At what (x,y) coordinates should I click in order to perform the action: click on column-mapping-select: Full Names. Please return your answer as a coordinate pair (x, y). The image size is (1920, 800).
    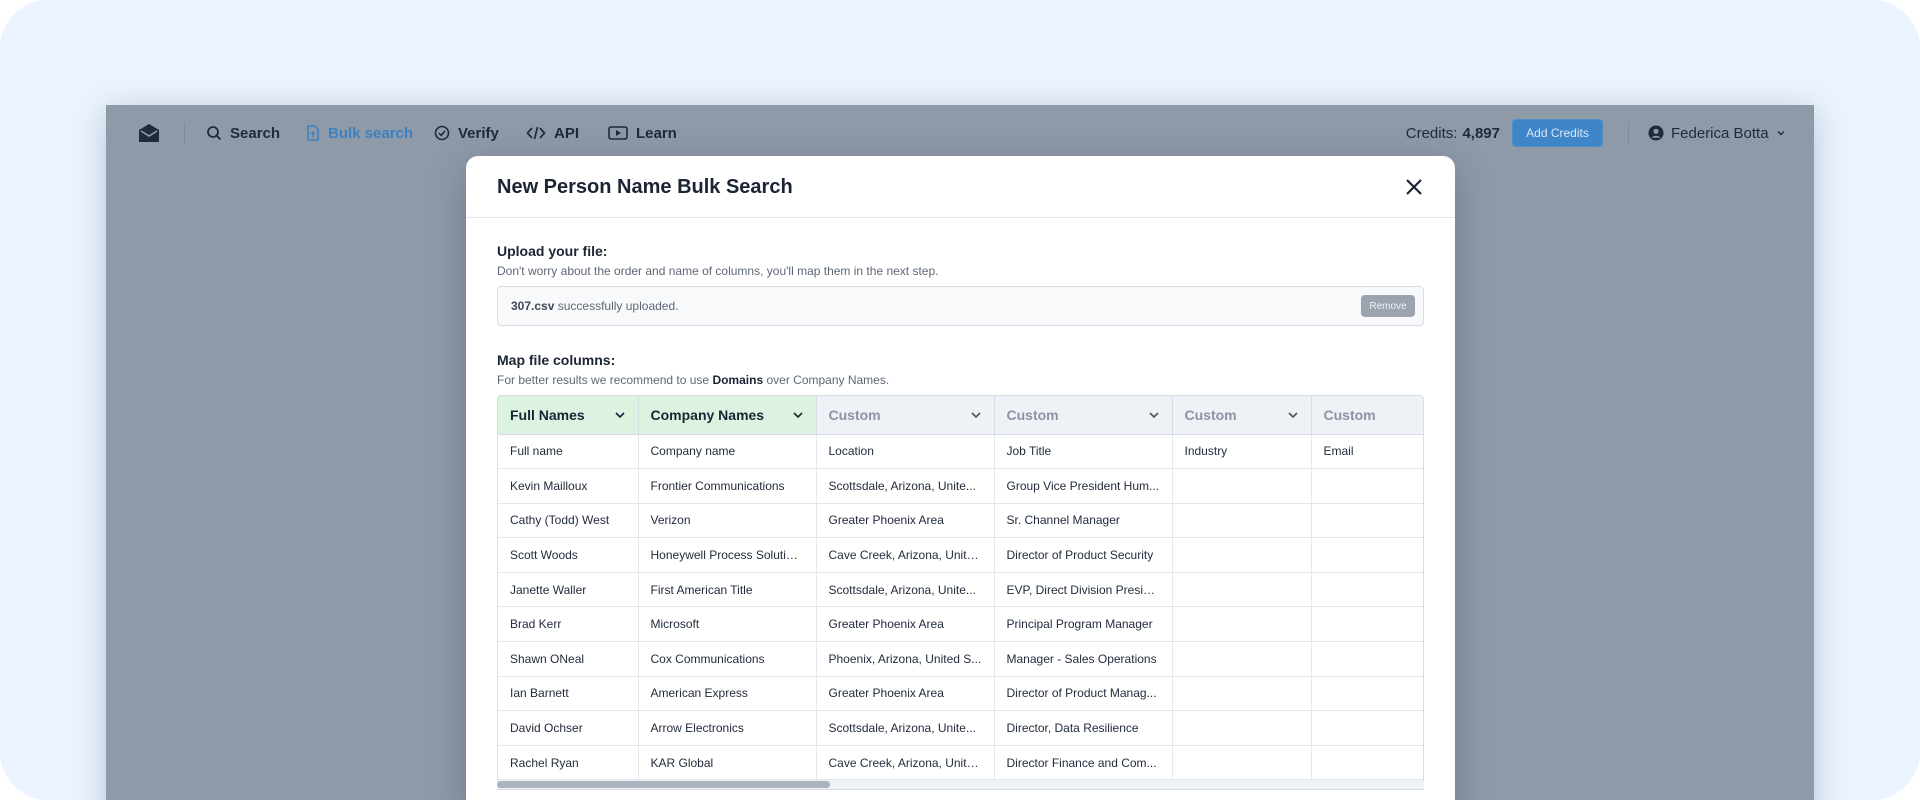
    Looking at the image, I should click on (568, 415).